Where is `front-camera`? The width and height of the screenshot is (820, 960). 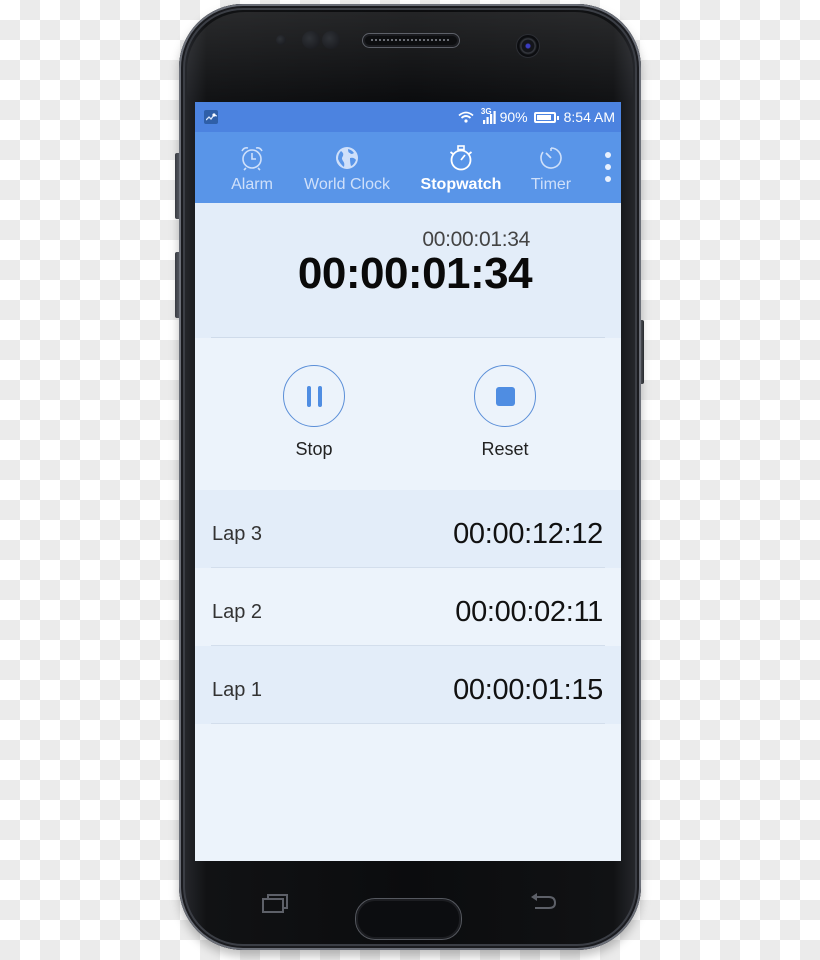 front-camera is located at coordinates (528, 46).